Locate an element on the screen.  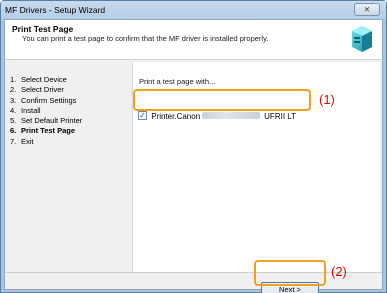
redacted-model-name is located at coordinates (231, 116).